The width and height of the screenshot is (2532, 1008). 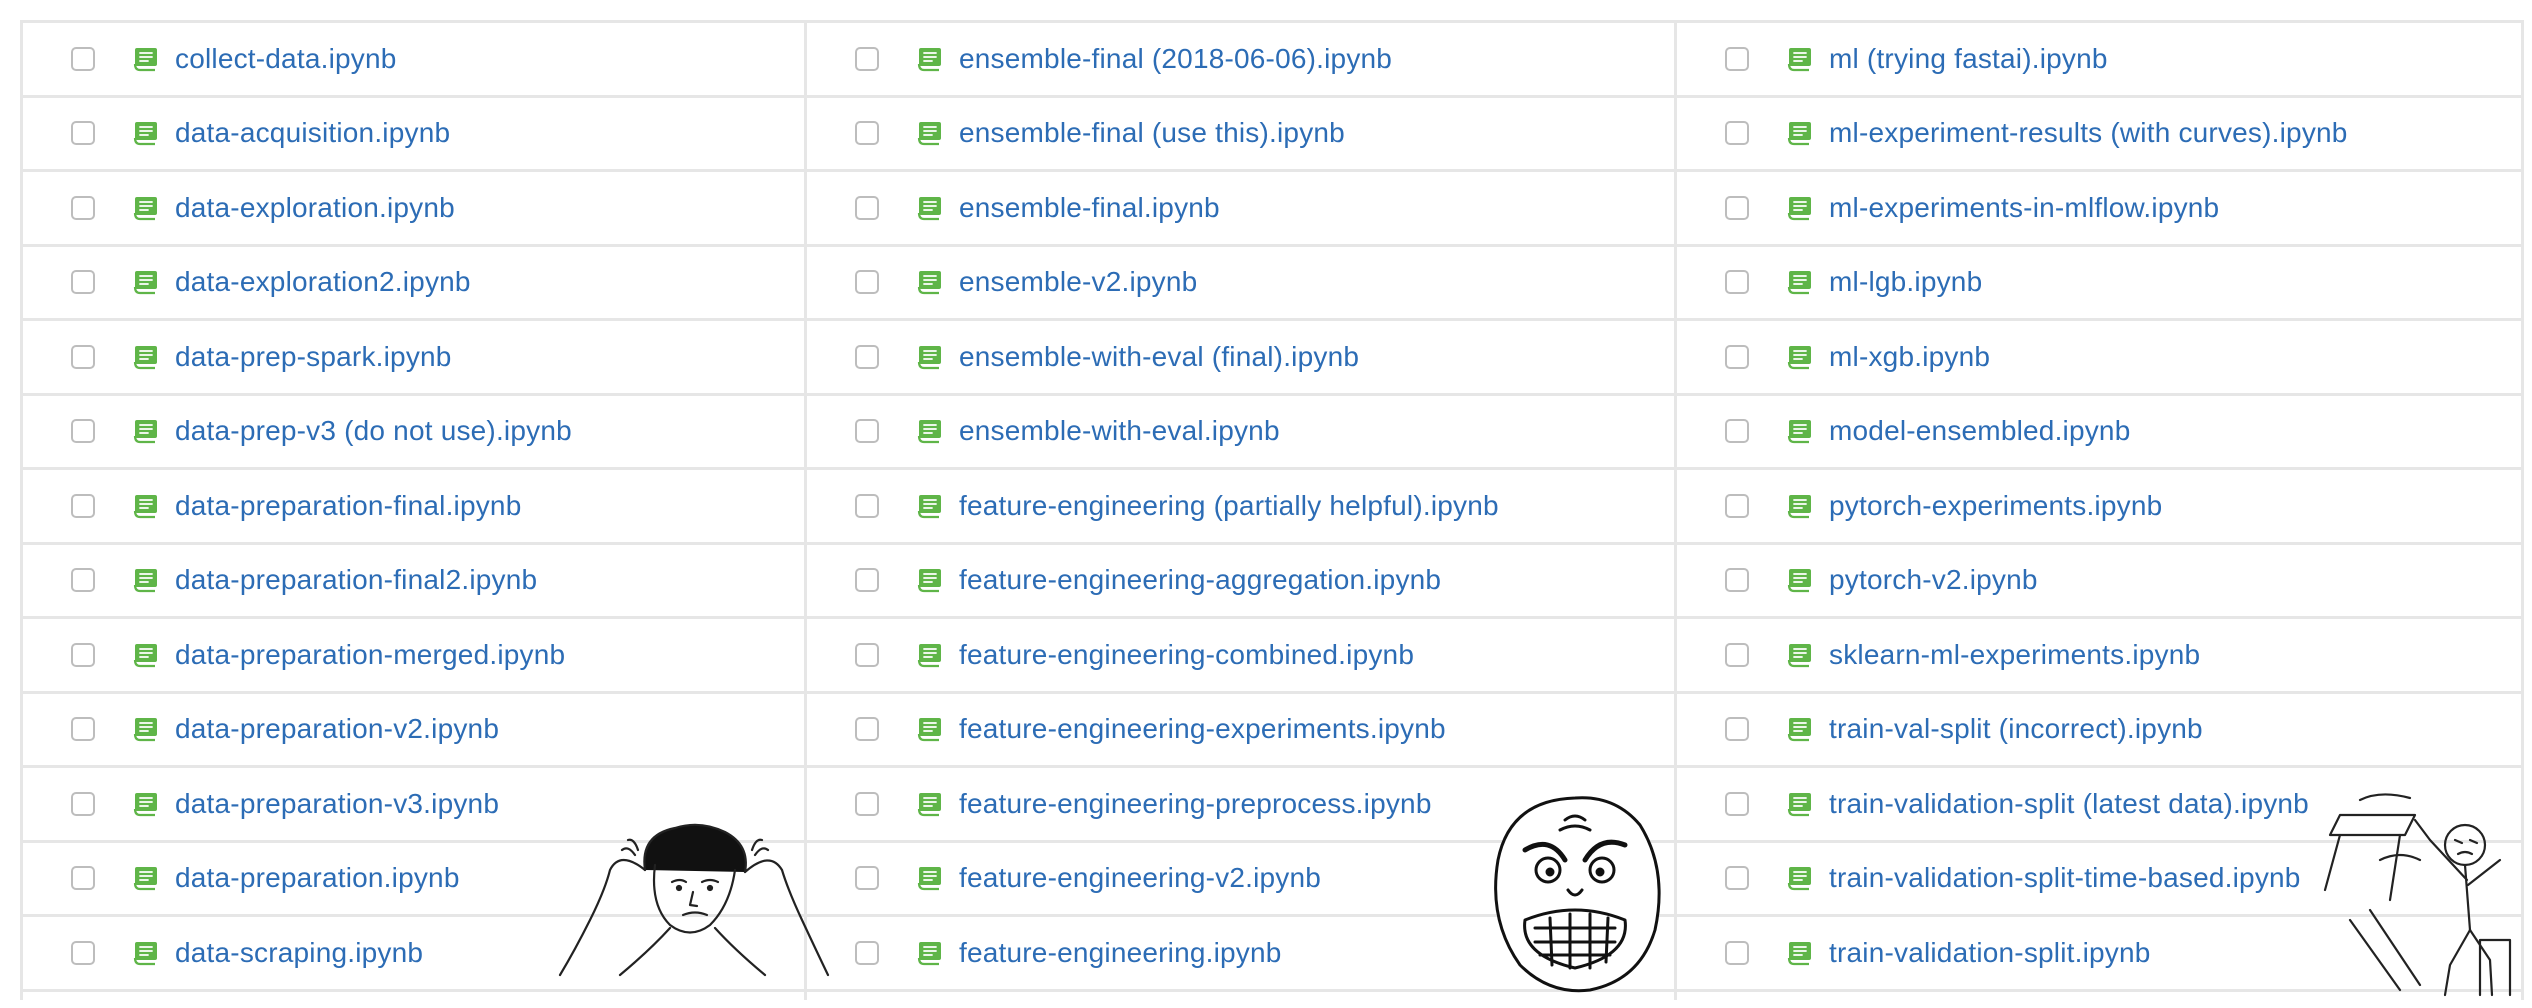 What do you see at coordinates (1990, 953) in the screenshot?
I see `file-name-link: train-validation-split.ipynb` at bounding box center [1990, 953].